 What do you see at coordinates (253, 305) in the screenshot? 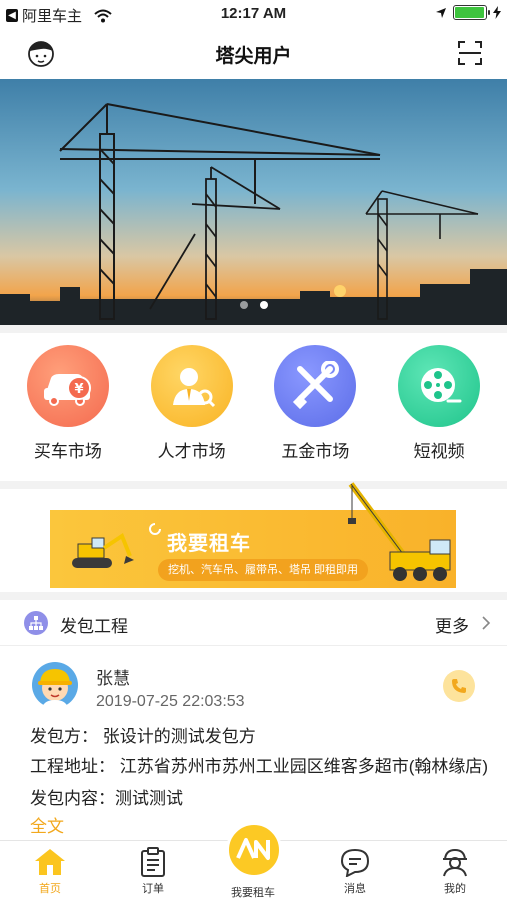
I see `carousel-dots` at bounding box center [253, 305].